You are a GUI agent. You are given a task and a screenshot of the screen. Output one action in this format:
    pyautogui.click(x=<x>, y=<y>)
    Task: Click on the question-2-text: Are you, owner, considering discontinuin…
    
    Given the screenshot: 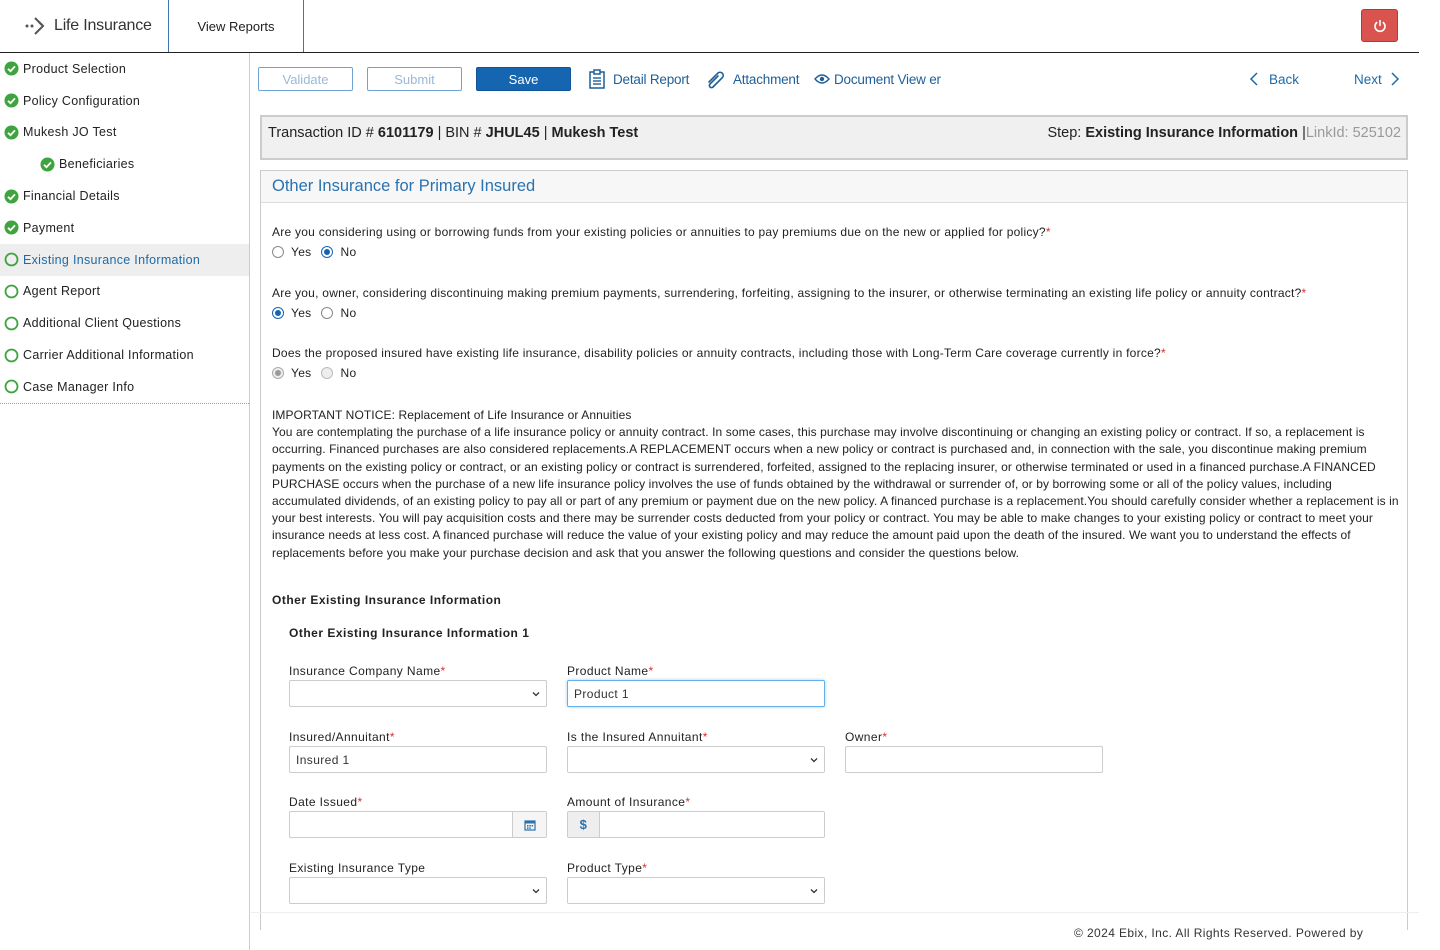 What is the action you would take?
    pyautogui.click(x=787, y=293)
    